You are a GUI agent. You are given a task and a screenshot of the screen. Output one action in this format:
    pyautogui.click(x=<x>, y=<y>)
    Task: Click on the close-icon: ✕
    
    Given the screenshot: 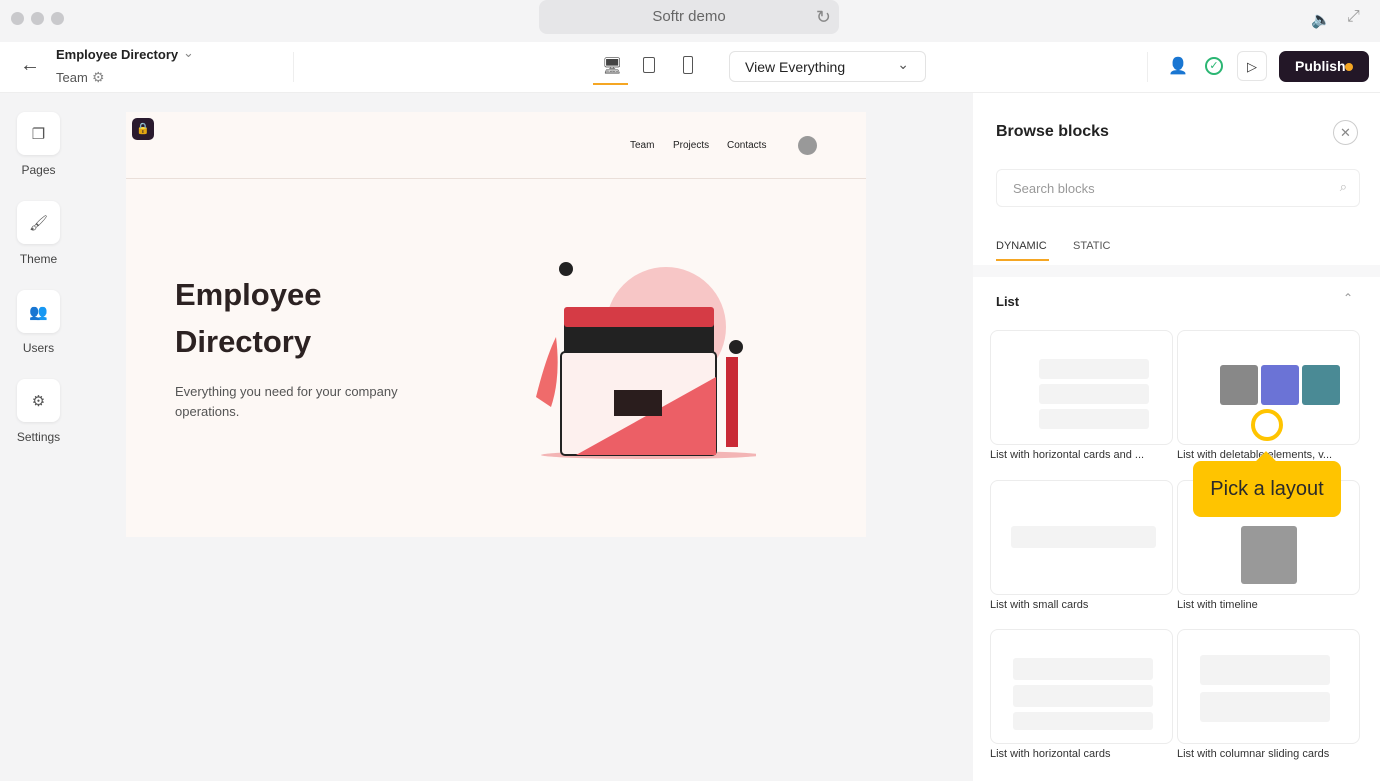 What is the action you would take?
    pyautogui.click(x=1345, y=132)
    